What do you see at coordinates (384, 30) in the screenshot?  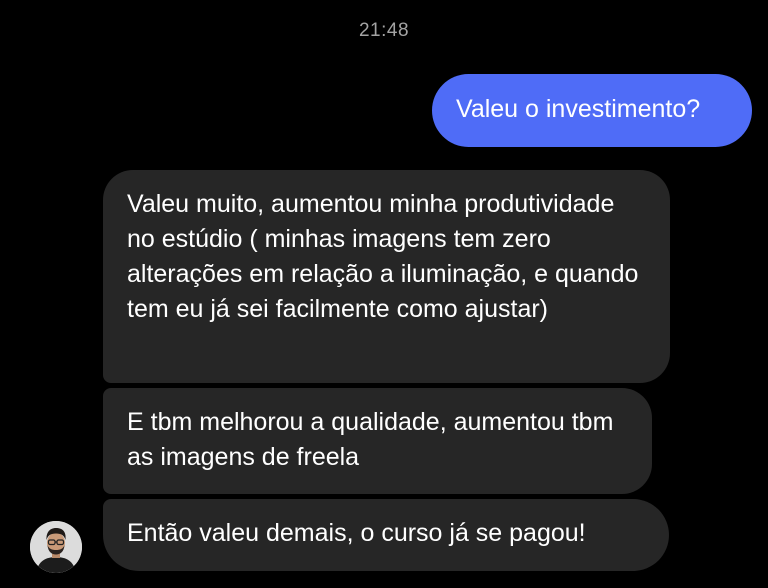 I see `message-timestamp: 21:48` at bounding box center [384, 30].